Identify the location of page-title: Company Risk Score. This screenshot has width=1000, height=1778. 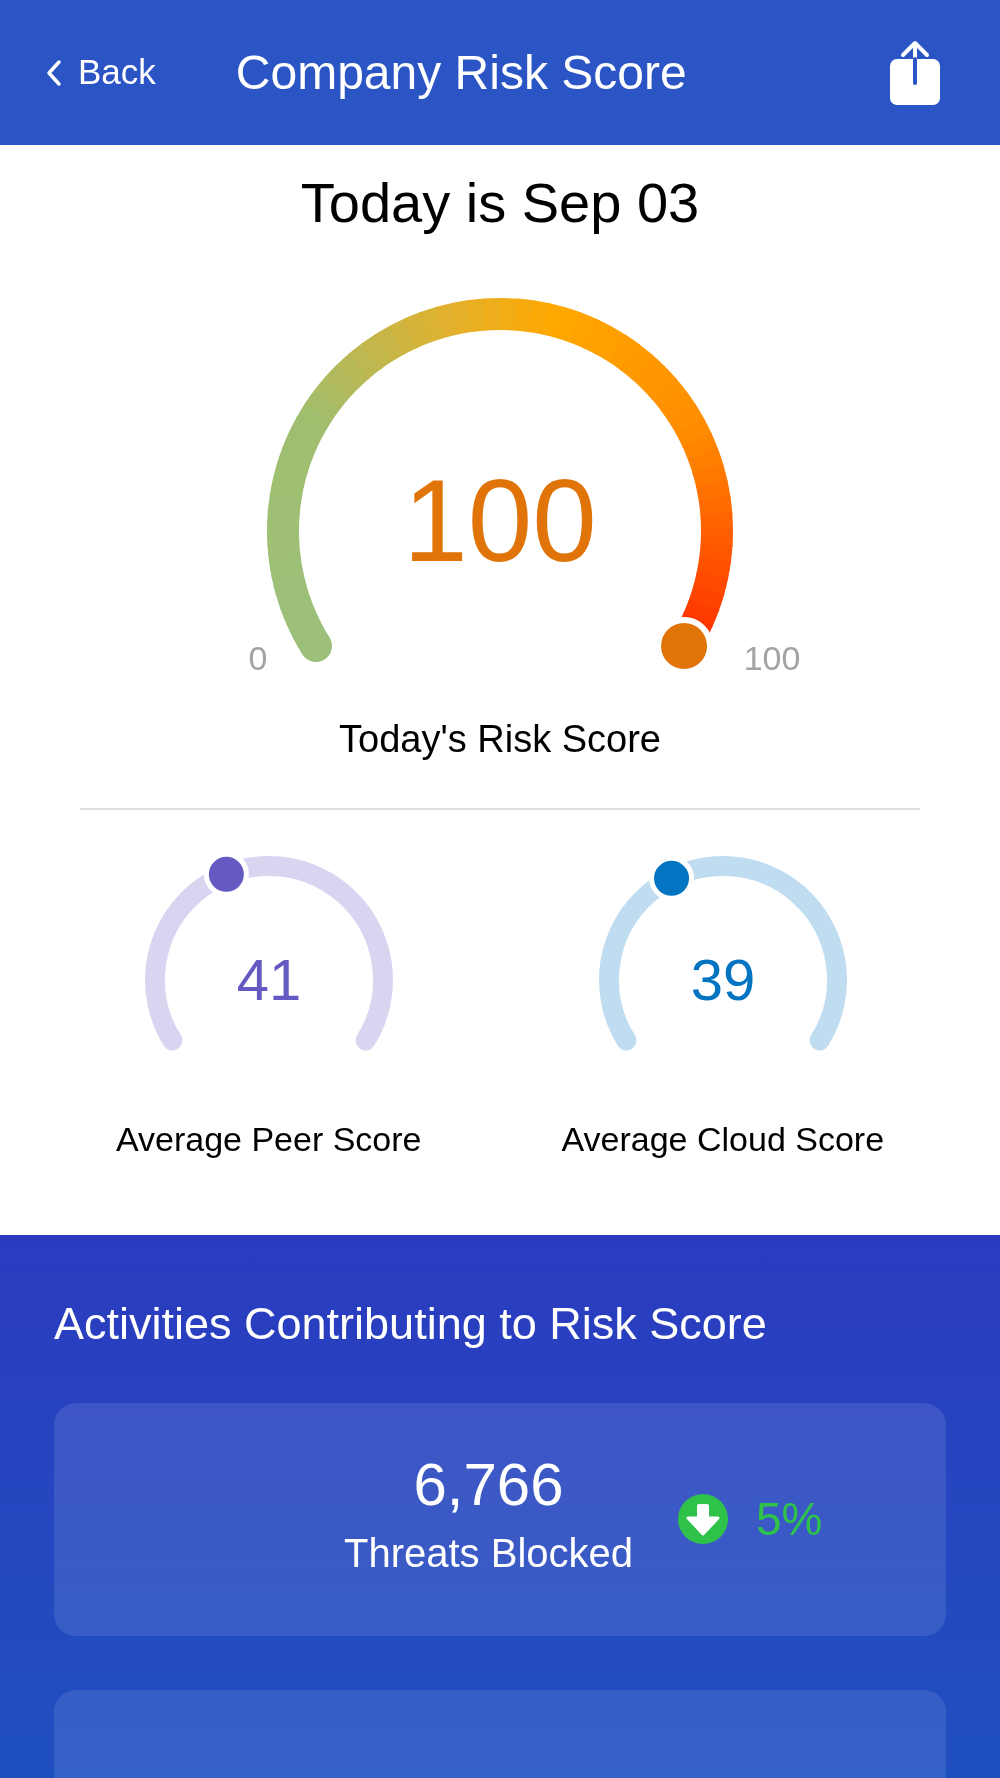
(461, 72).